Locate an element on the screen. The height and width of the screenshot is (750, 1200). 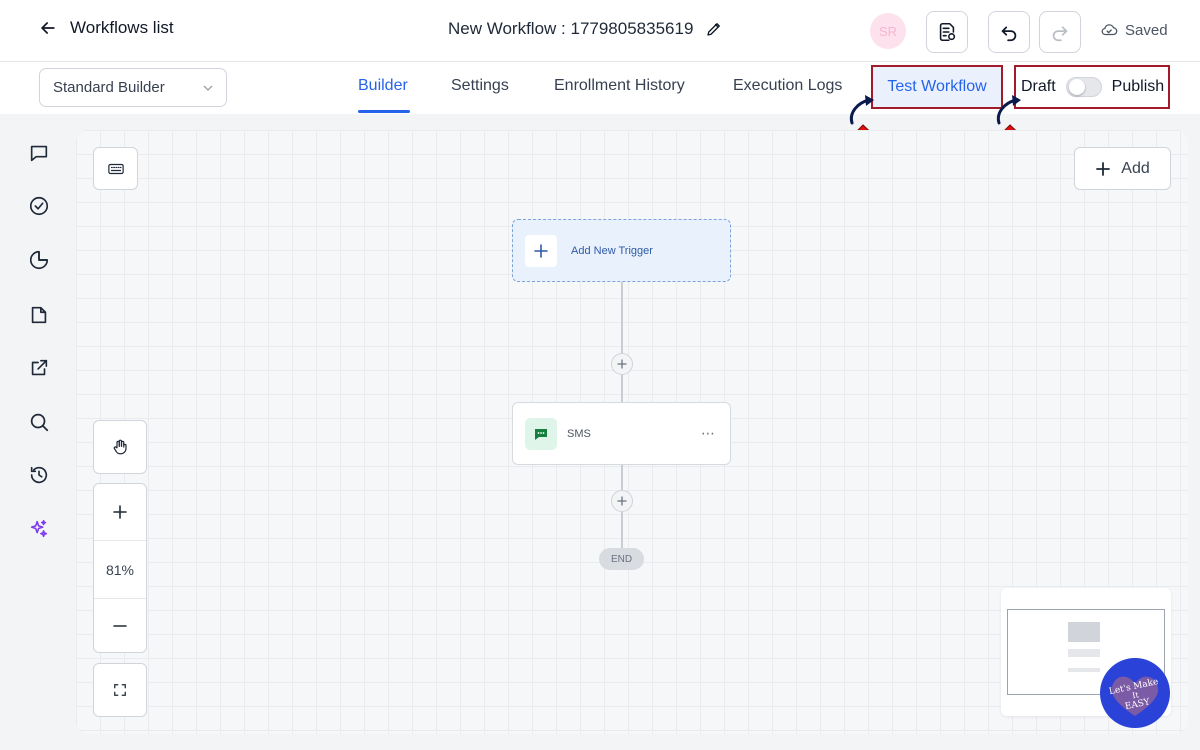
redo-icon is located at coordinates (1060, 34).